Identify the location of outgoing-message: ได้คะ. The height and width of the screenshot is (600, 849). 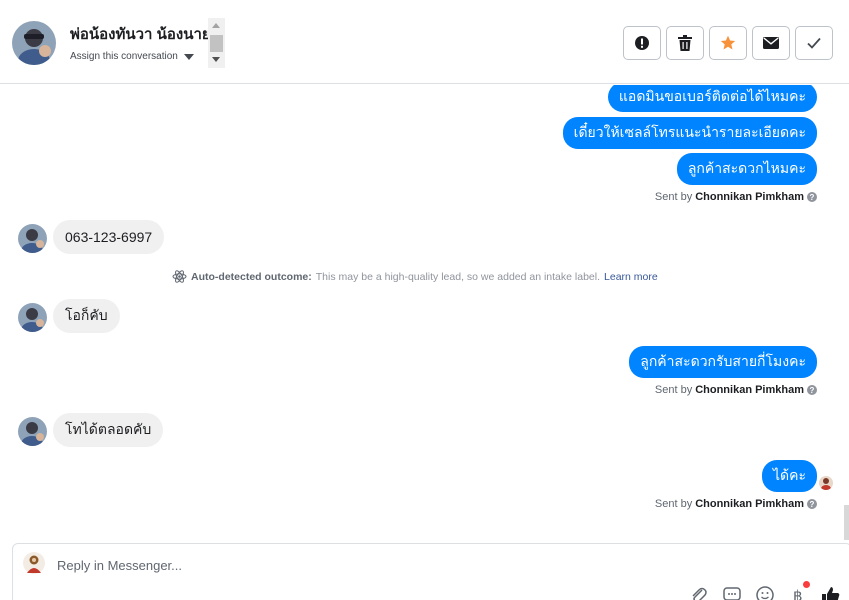
(789, 476).